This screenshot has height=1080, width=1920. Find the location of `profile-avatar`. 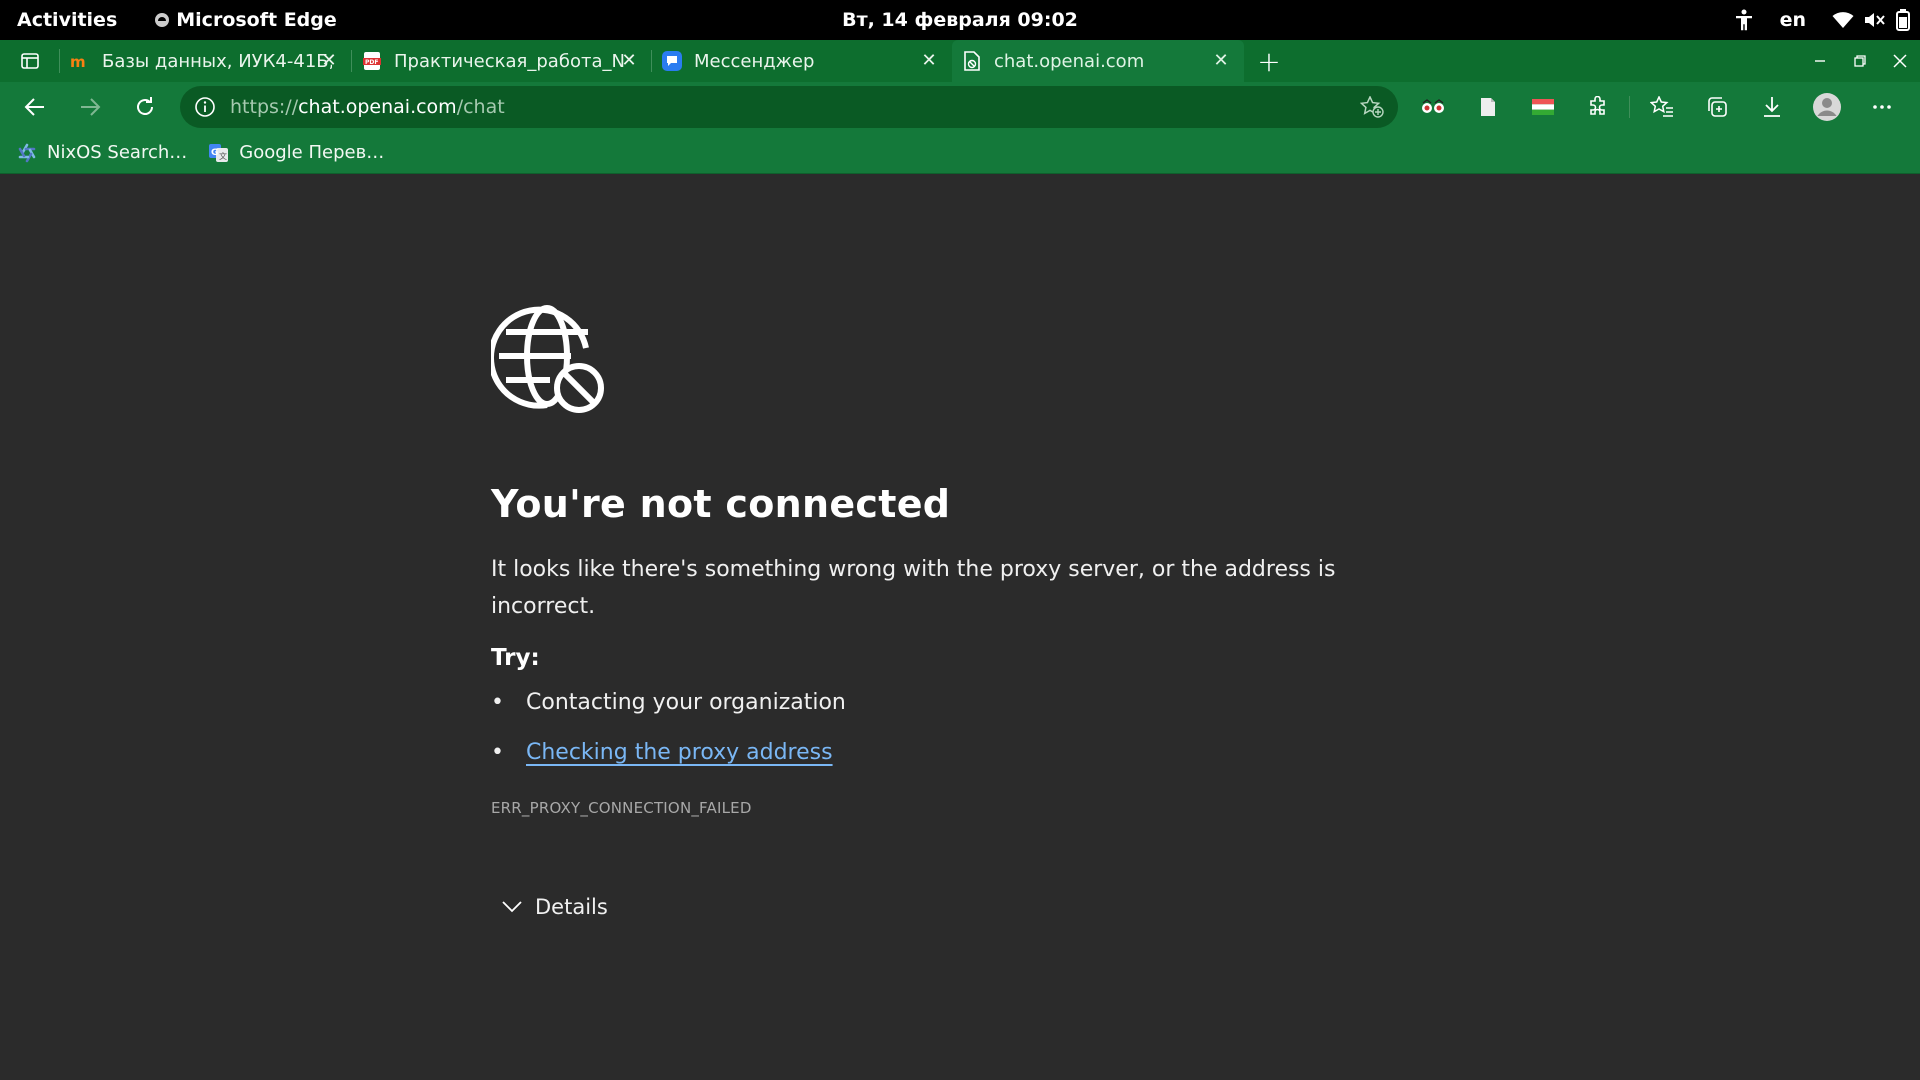

profile-avatar is located at coordinates (1826, 107).